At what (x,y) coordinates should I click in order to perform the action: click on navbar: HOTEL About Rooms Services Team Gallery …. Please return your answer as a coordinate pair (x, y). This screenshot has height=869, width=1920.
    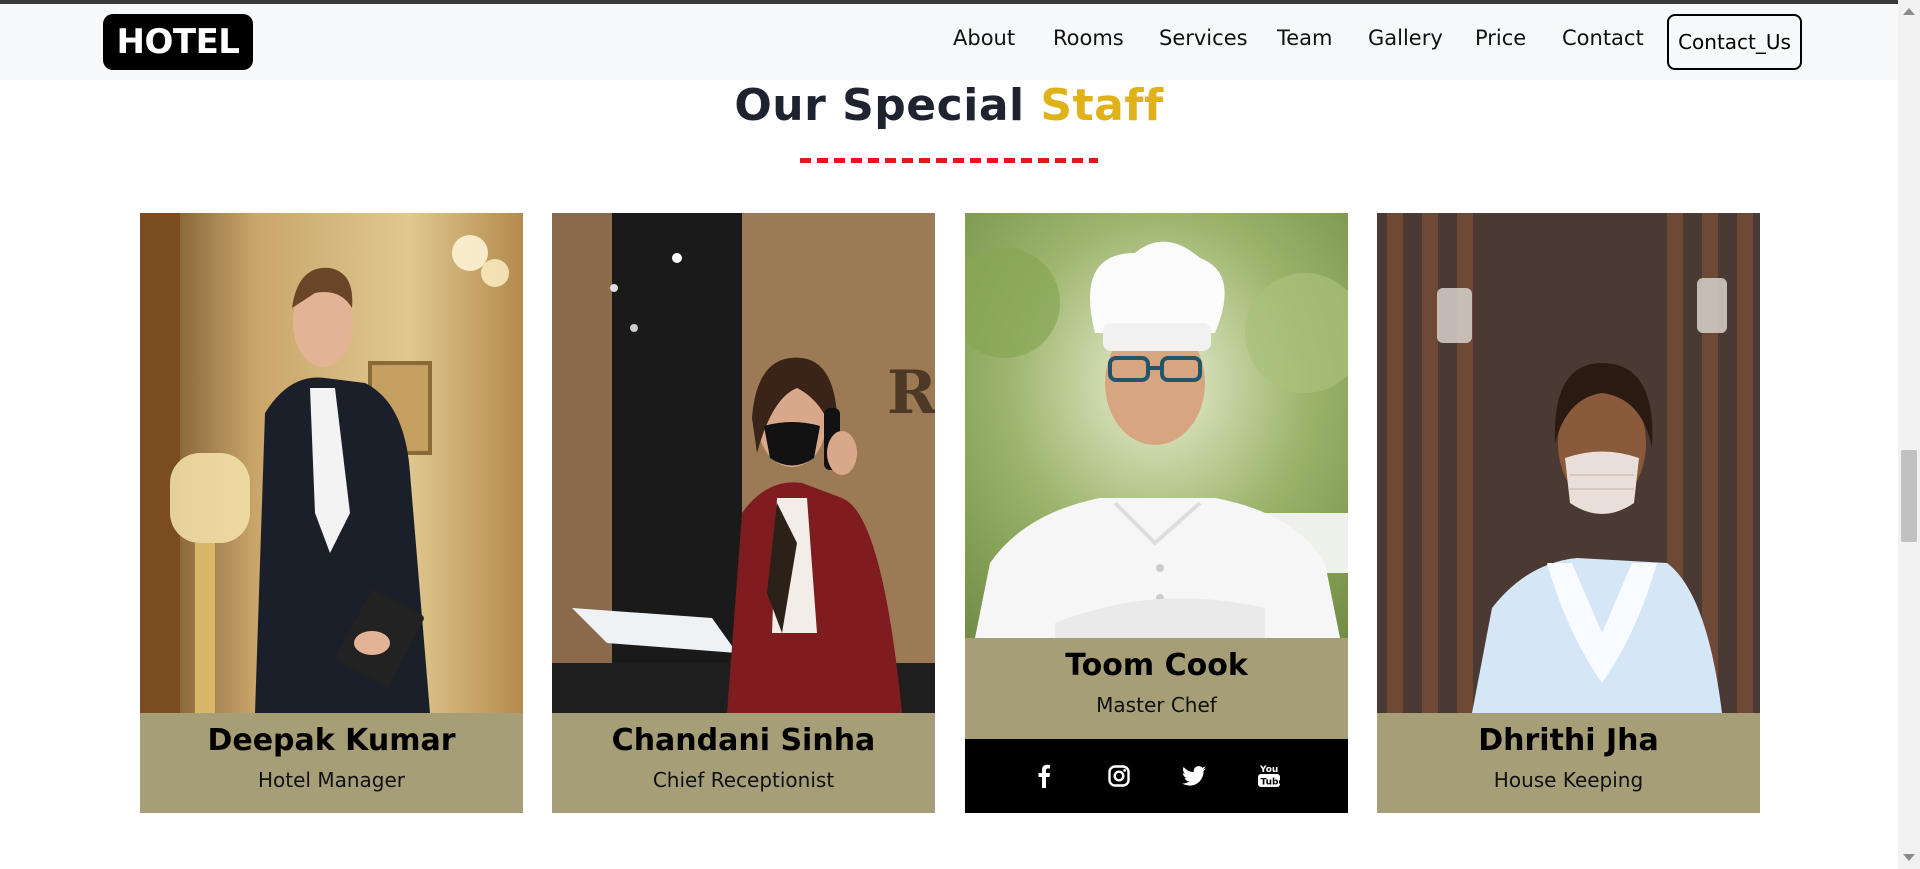
    Looking at the image, I should click on (949, 42).